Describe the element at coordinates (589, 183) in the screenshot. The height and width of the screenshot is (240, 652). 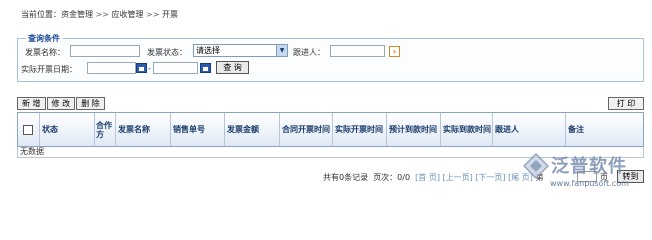
I see `watermark-url: www.fanpusoft.com` at that location.